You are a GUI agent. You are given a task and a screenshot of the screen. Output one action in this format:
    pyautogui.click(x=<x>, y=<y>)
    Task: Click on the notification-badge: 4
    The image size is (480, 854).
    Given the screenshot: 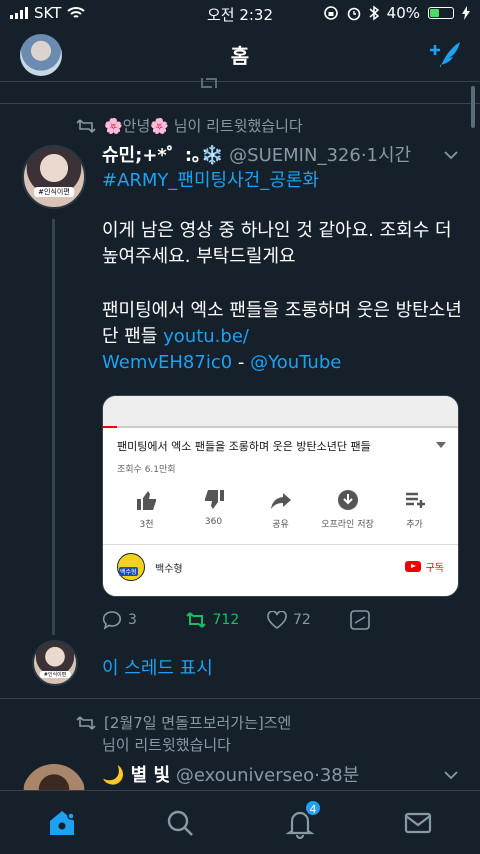 What is the action you would take?
    pyautogui.click(x=313, y=808)
    